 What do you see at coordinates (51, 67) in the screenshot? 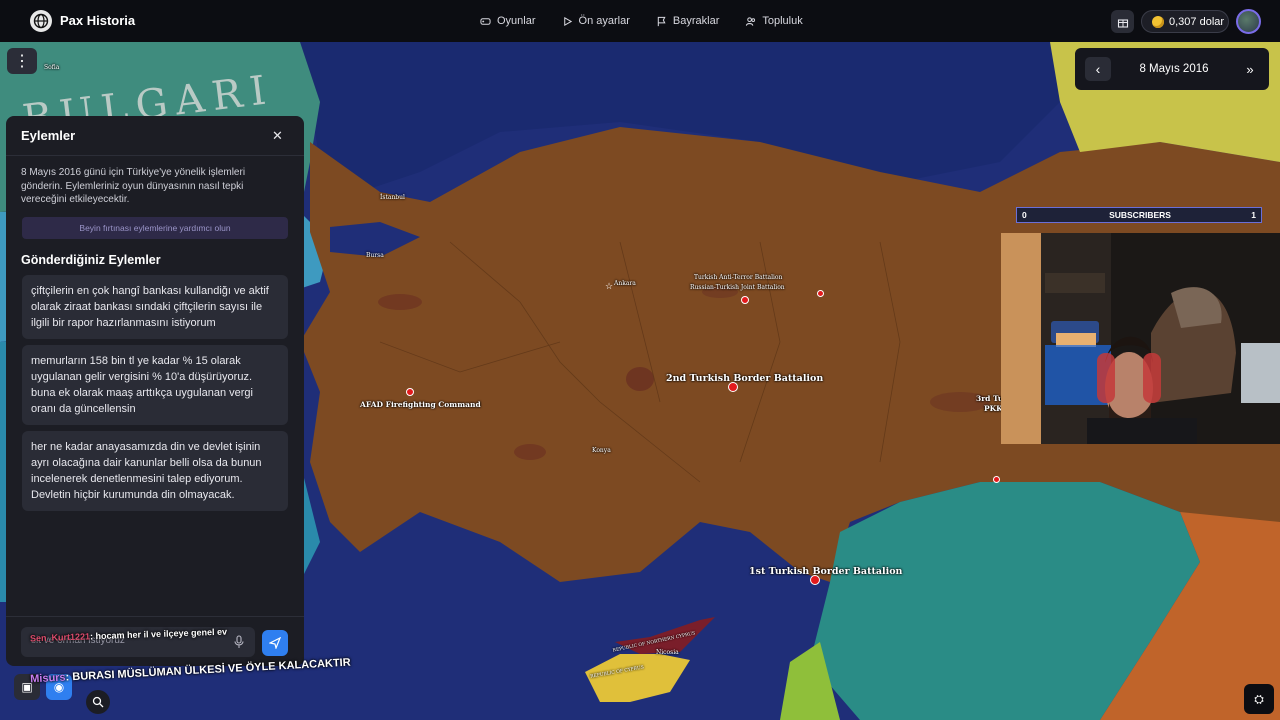
I see `city-label-sofia: Sofia` at bounding box center [51, 67].